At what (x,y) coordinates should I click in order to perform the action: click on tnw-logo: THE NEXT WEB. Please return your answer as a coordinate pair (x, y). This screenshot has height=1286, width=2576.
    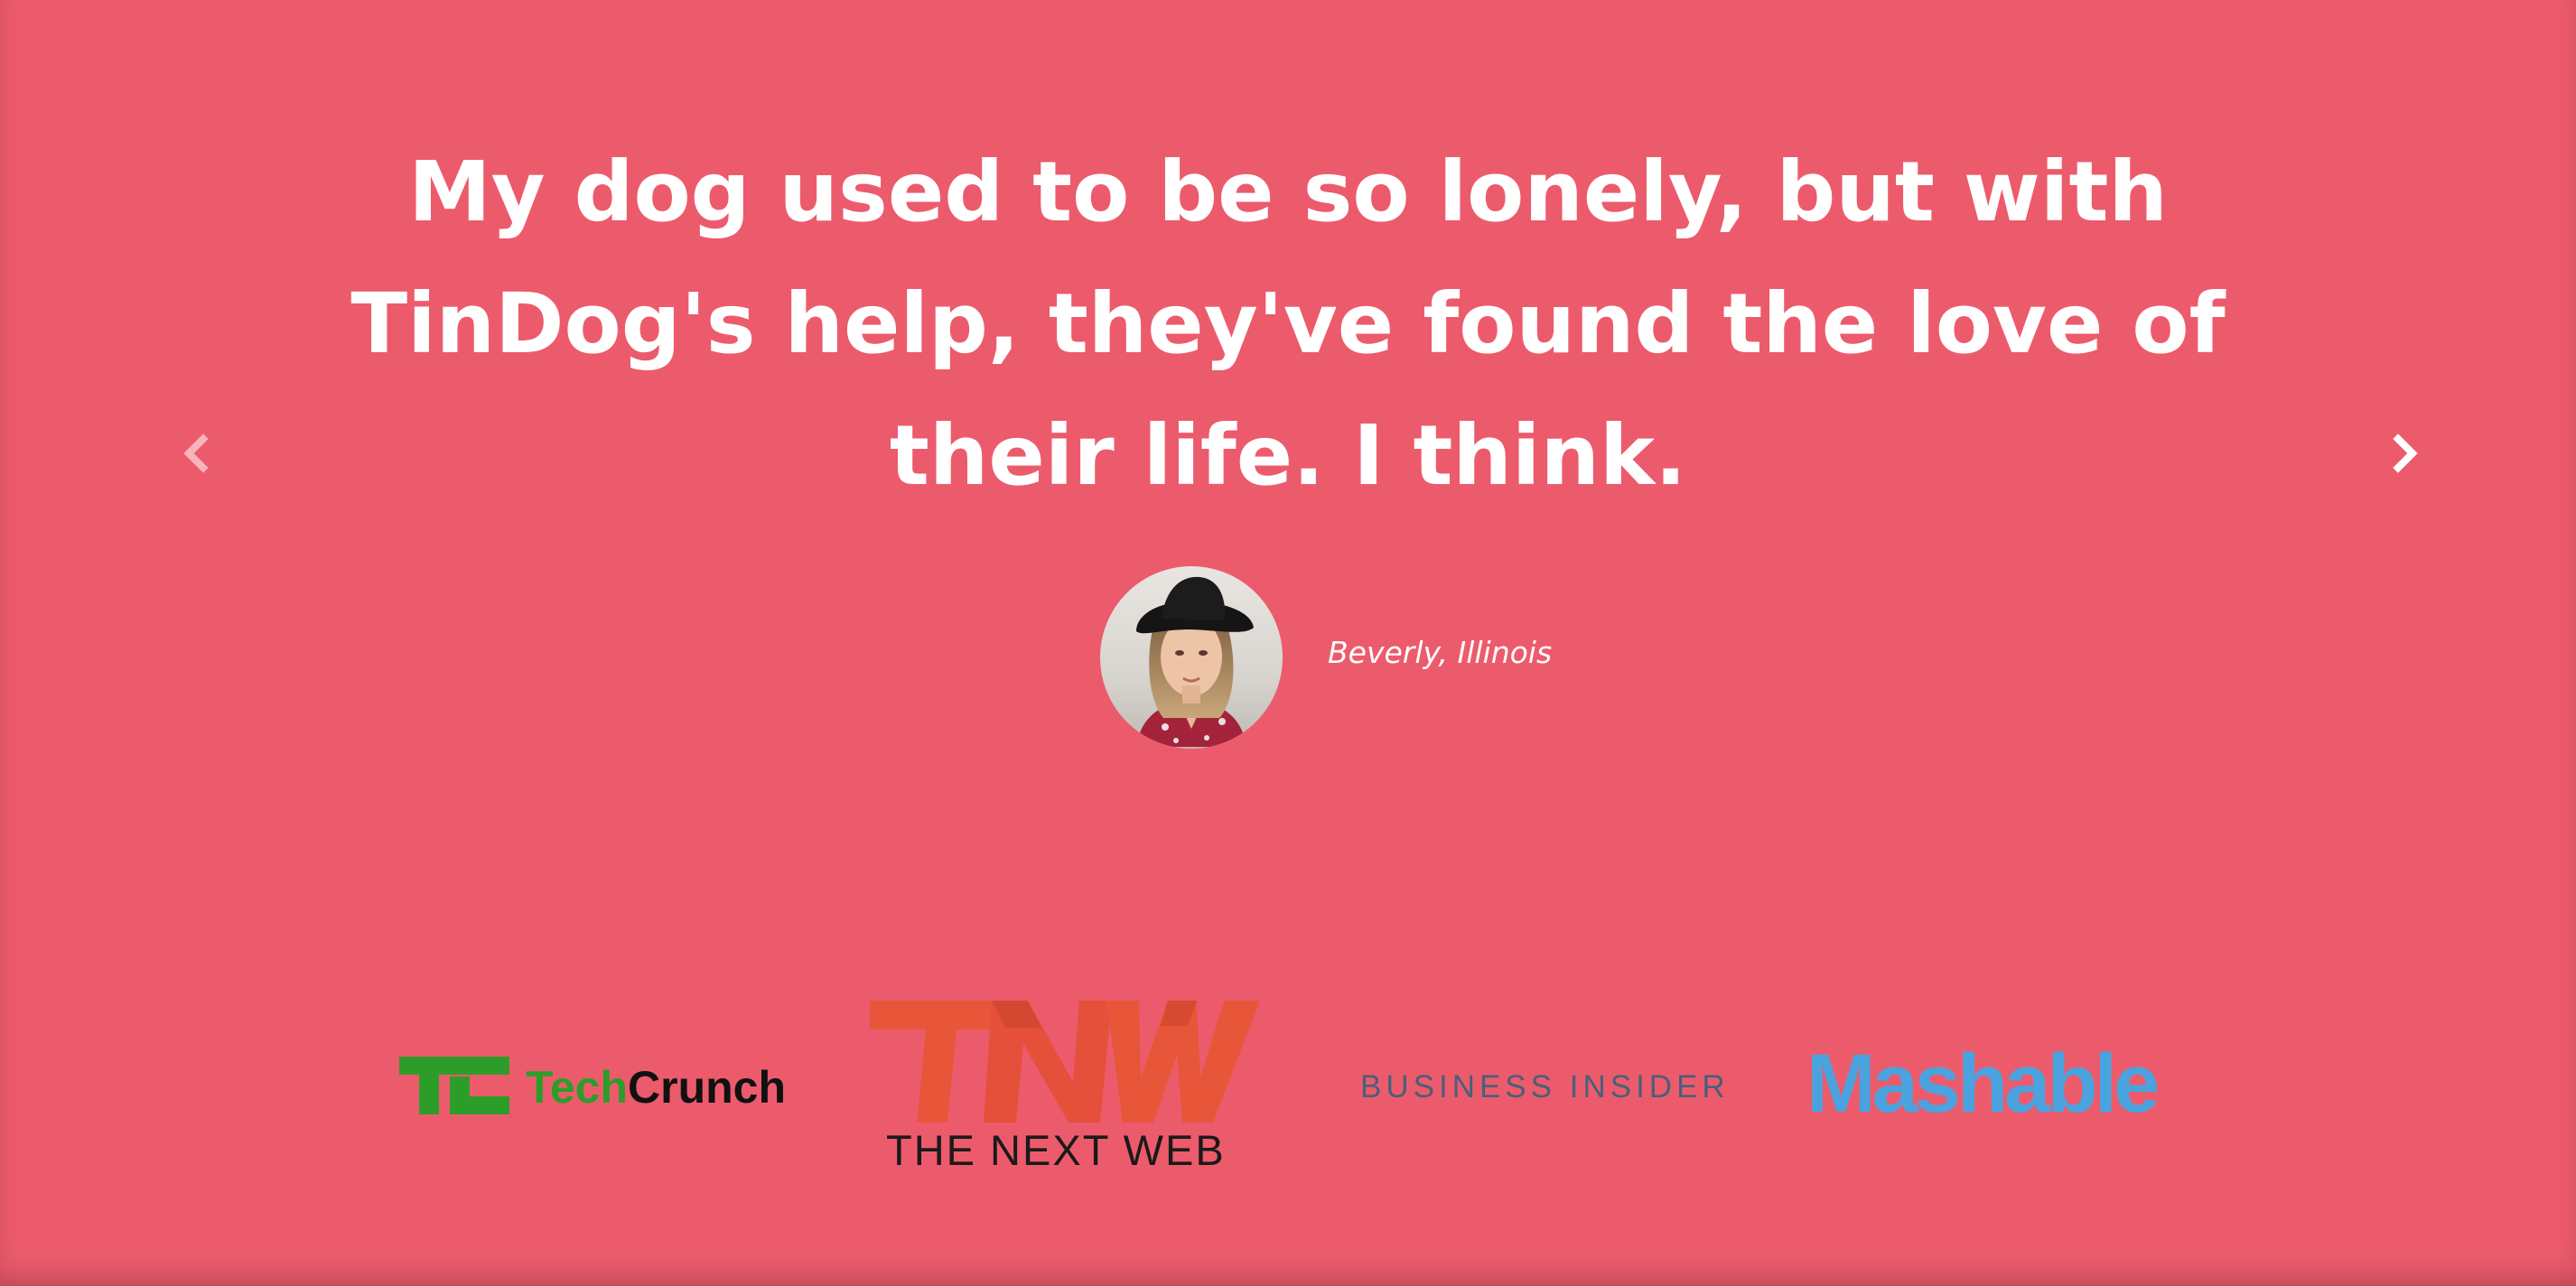
    Looking at the image, I should click on (1065, 1087).